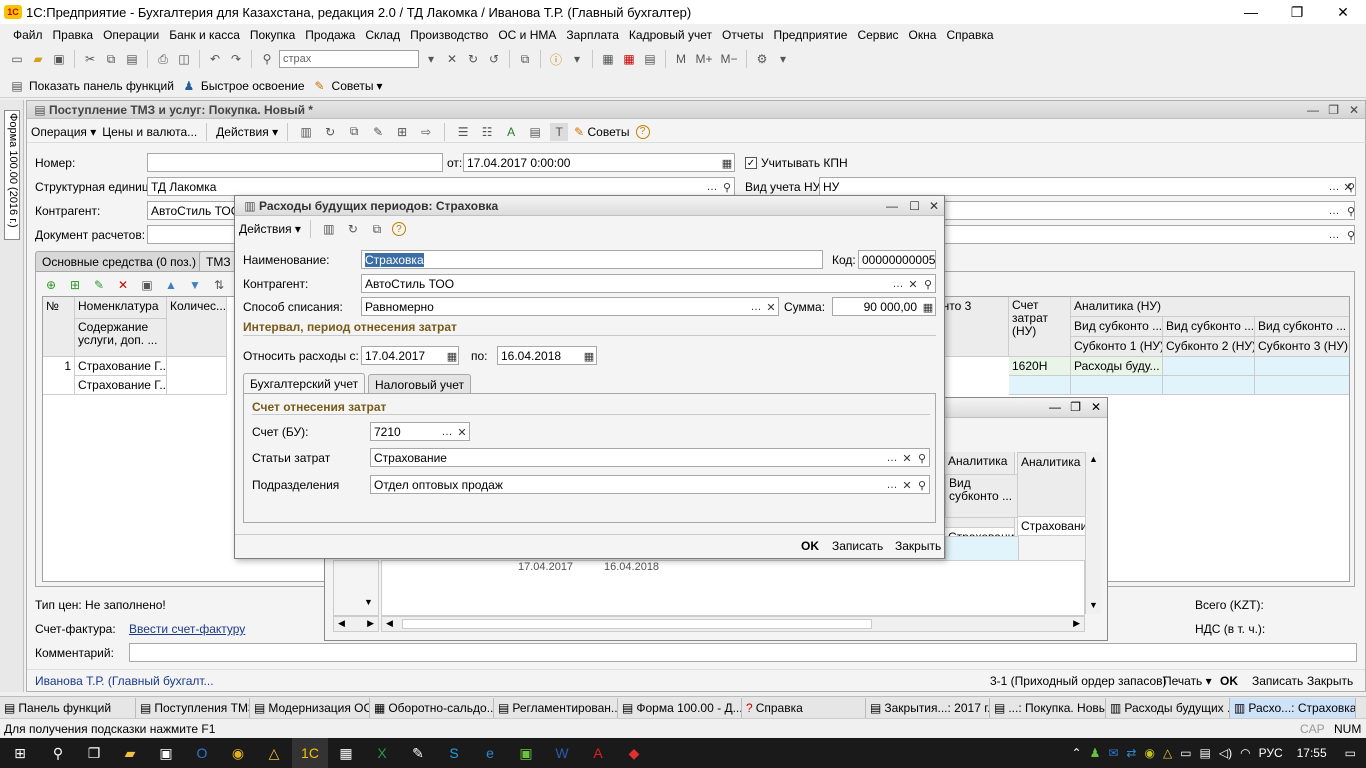 The image size is (1366, 768). What do you see at coordinates (969, 35) in the screenshot?
I see `menu-help: Справка` at bounding box center [969, 35].